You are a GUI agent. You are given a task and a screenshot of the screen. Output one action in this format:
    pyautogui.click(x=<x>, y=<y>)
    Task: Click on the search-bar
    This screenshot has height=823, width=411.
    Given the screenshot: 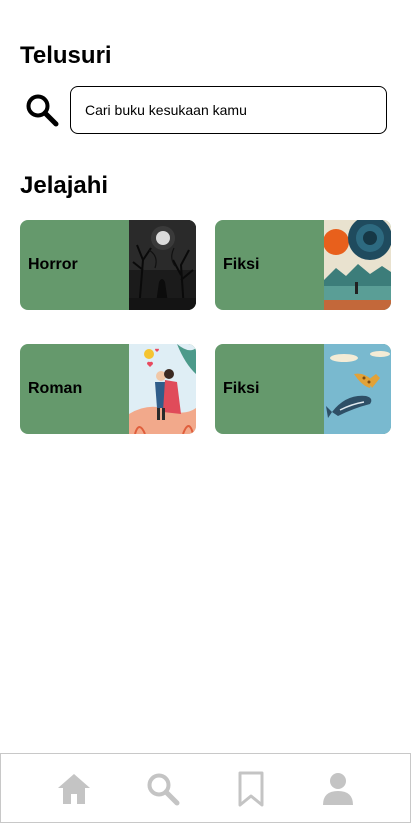 What is the action you would take?
    pyautogui.click(x=203, y=110)
    